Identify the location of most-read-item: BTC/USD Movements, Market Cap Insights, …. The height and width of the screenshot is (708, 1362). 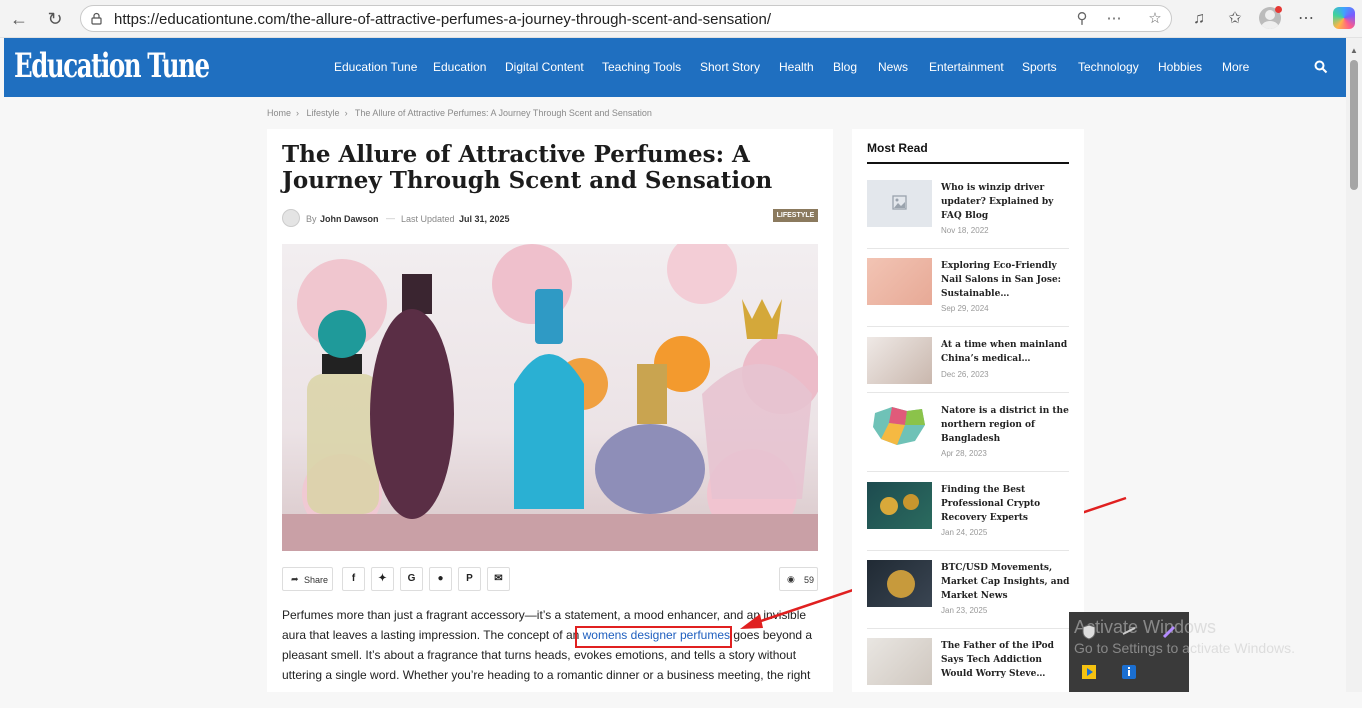
(968, 595).